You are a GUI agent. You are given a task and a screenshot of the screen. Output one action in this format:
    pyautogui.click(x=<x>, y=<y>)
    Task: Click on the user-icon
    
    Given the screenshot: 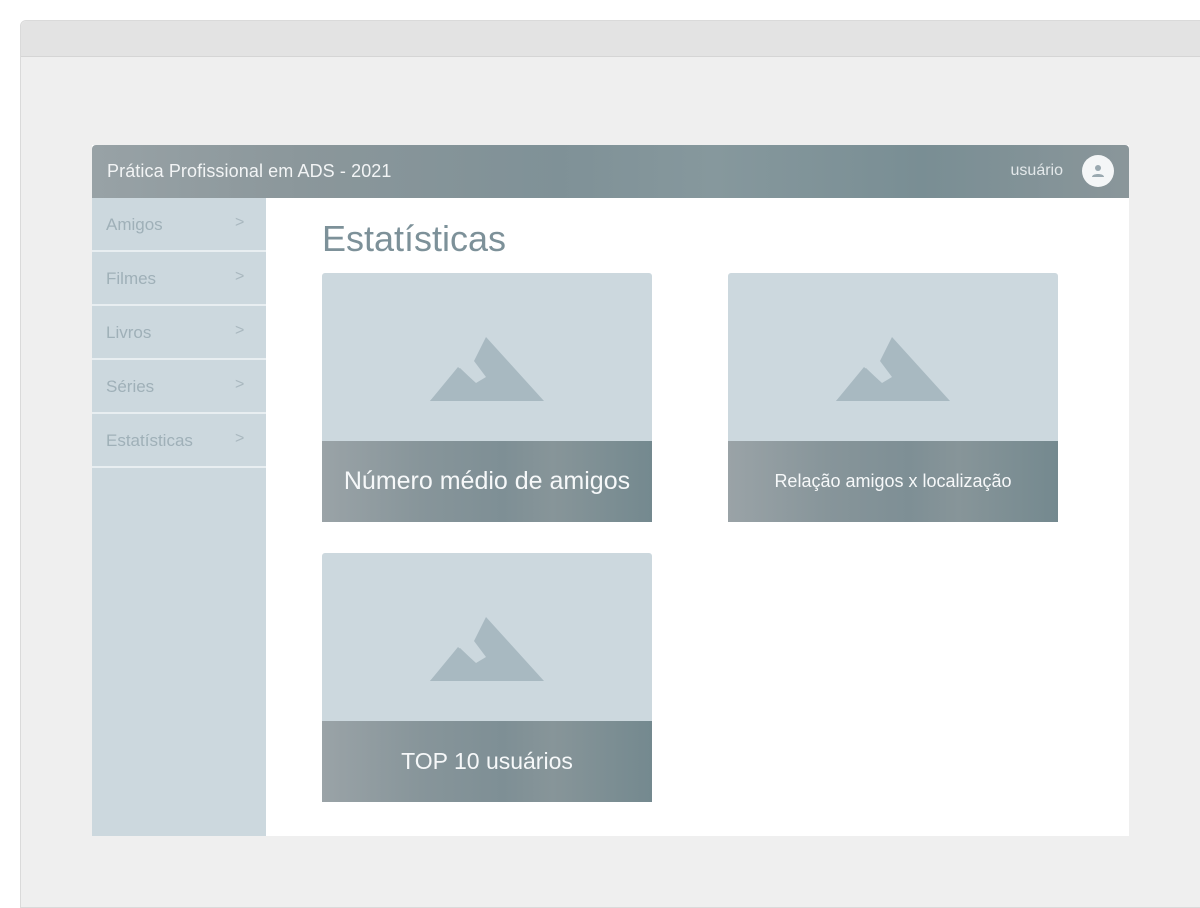 What is the action you would take?
    pyautogui.click(x=1098, y=171)
    